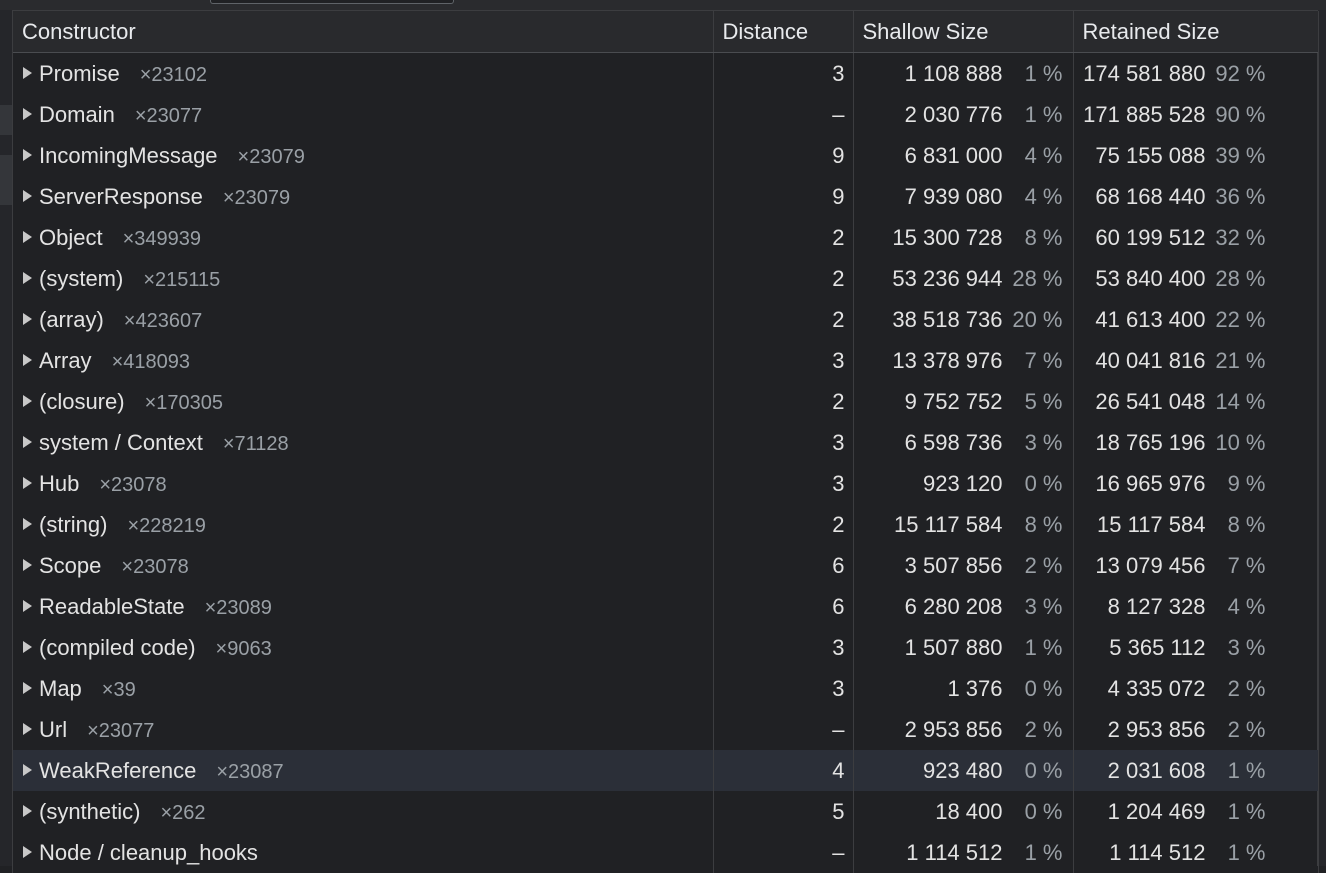  I want to click on constructor-name: (closure), so click(82, 401).